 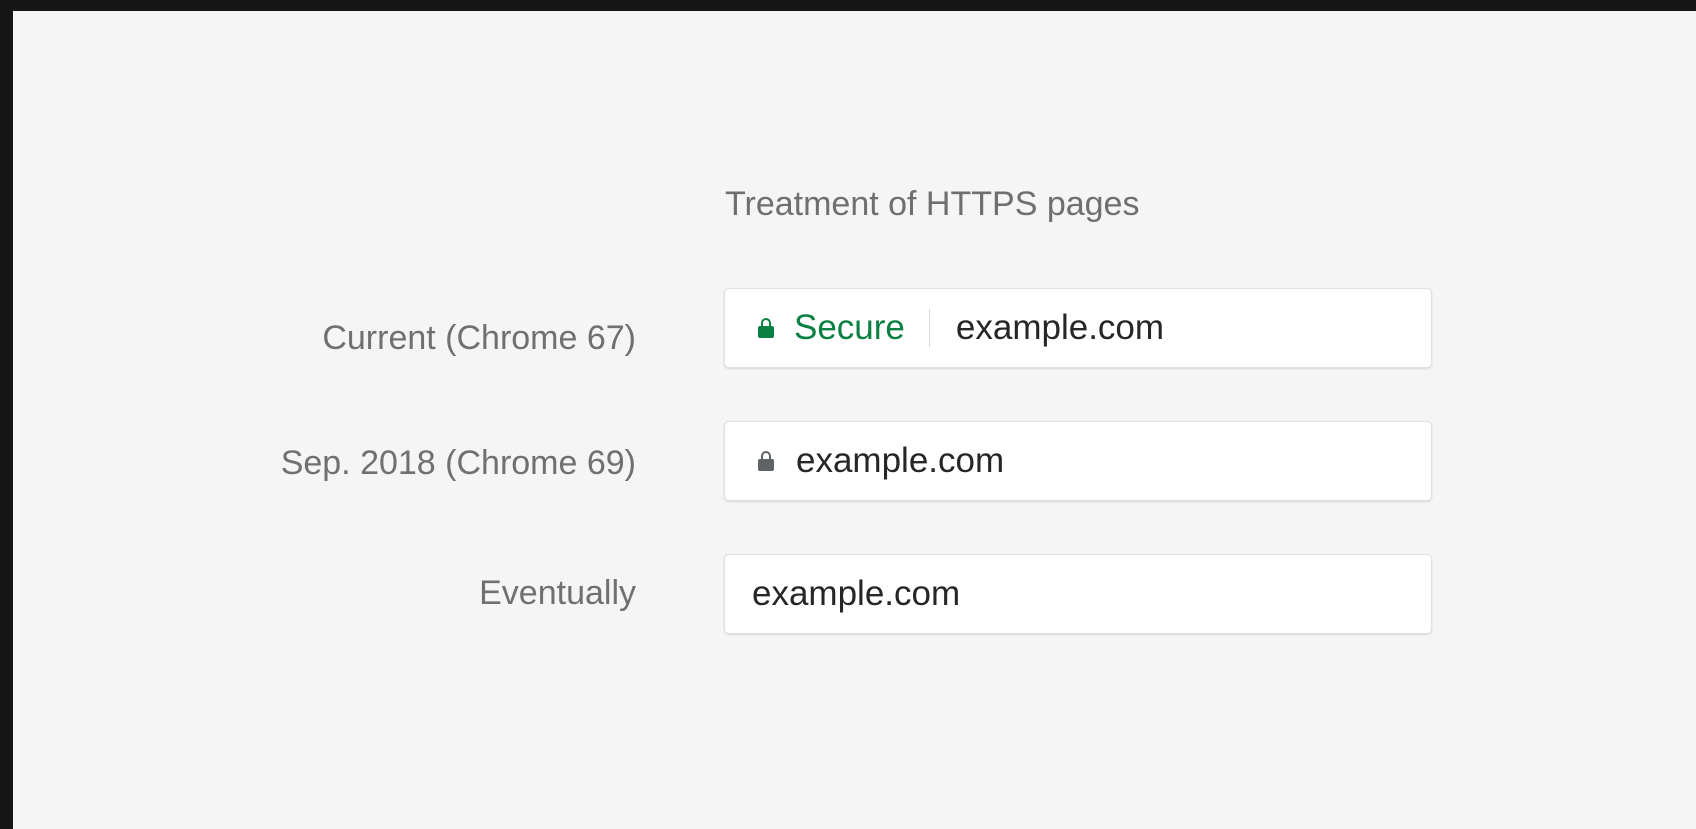 I want to click on omnibox-eventually: example.com, so click(x=1078, y=594).